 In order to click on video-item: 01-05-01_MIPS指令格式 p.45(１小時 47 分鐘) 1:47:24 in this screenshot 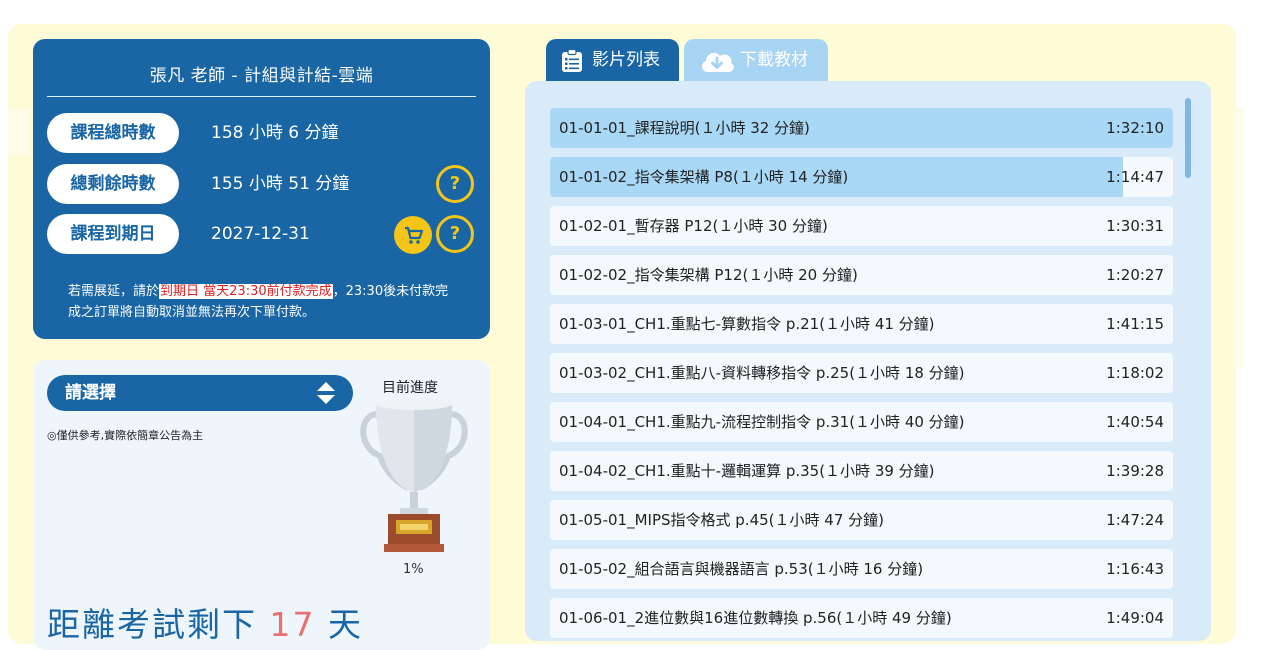, I will do `click(861, 520)`.